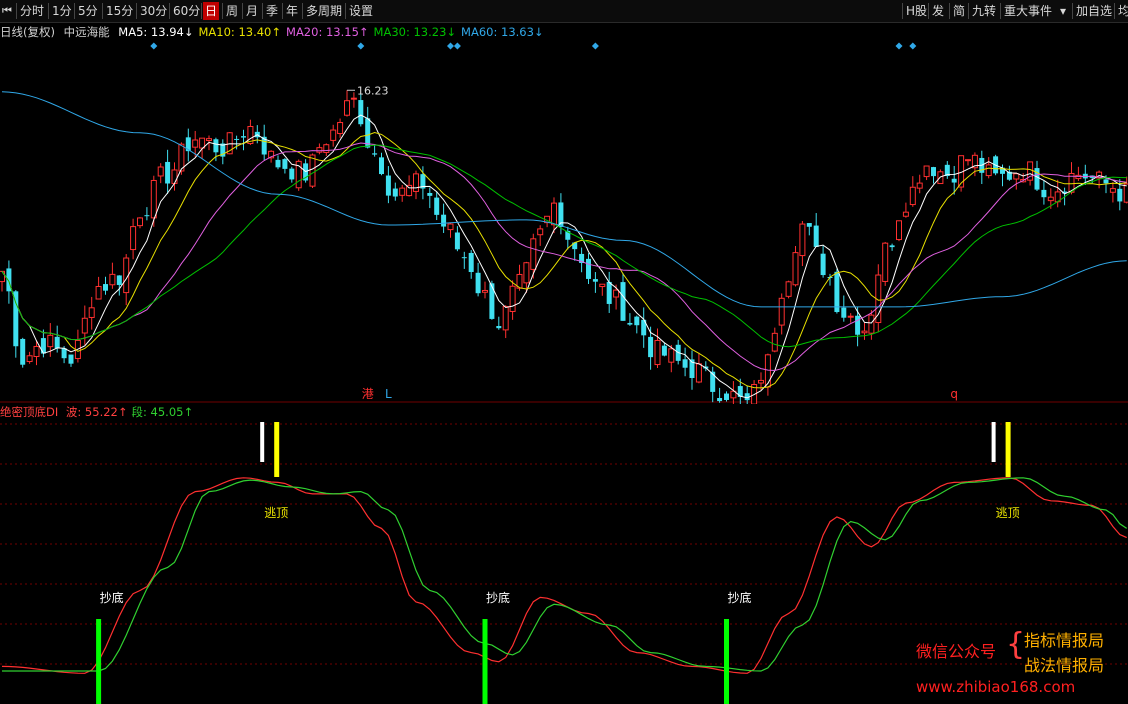 The width and height of the screenshot is (1128, 704). I want to click on toolbar-left-item-8: 月, so click(252, 11).